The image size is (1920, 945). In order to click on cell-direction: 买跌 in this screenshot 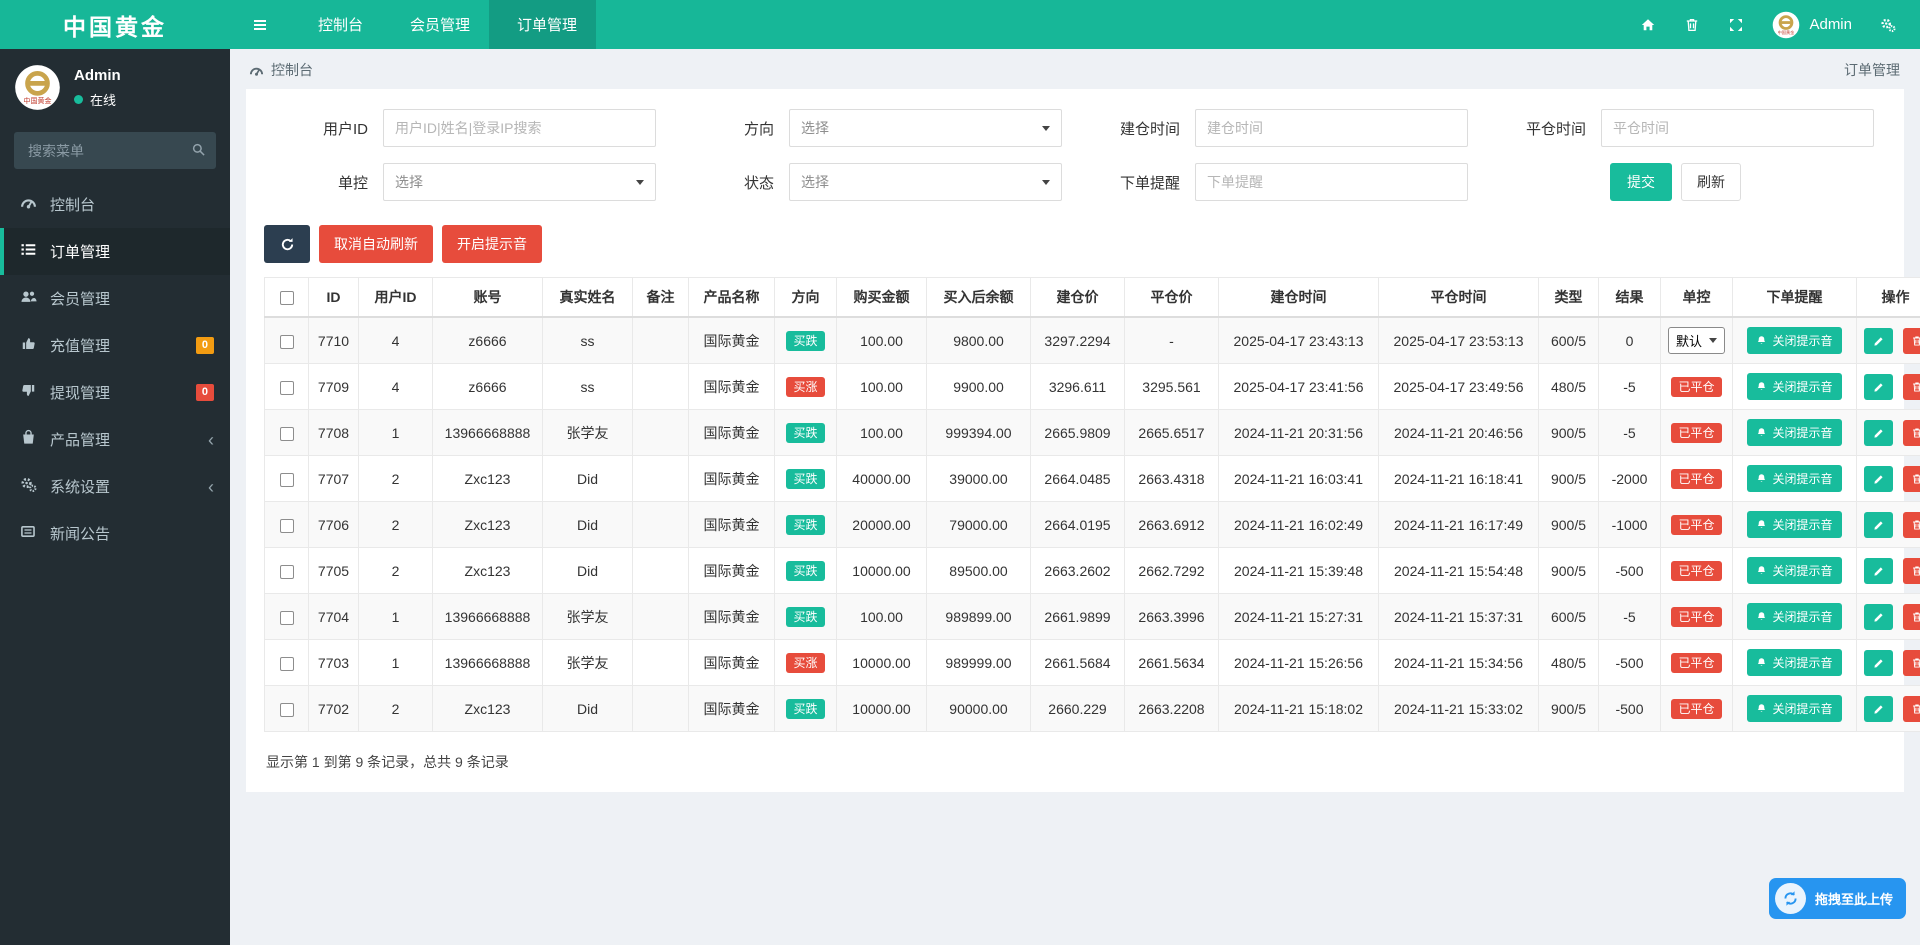, I will do `click(805, 524)`.